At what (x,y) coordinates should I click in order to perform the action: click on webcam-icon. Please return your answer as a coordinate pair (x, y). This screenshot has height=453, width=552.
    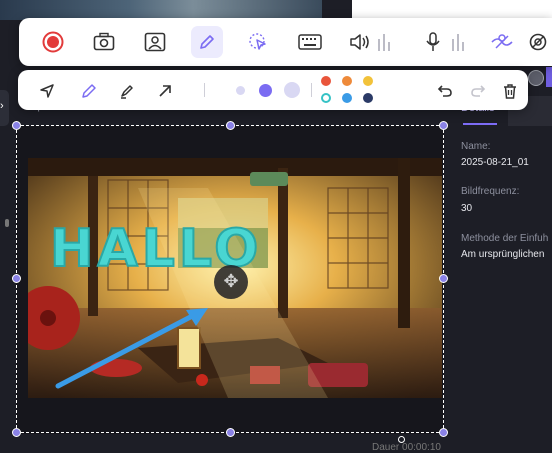
    Looking at the image, I should click on (155, 42).